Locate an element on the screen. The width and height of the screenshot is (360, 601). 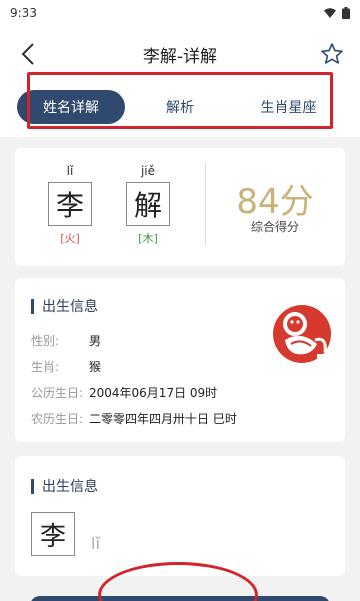
char-pinyin: jiě is located at coordinates (148, 171).